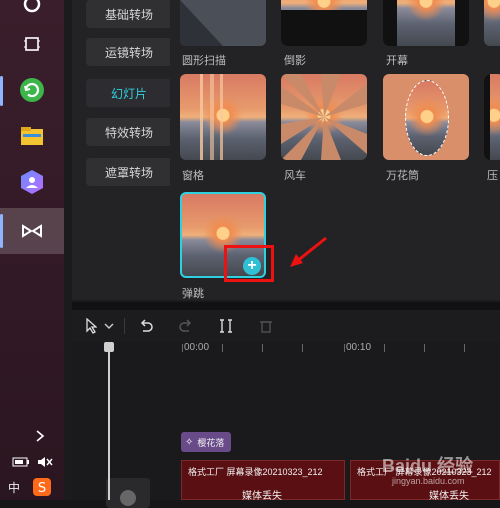  Describe the element at coordinates (186, 326) in the screenshot. I see `redo-icon` at that location.